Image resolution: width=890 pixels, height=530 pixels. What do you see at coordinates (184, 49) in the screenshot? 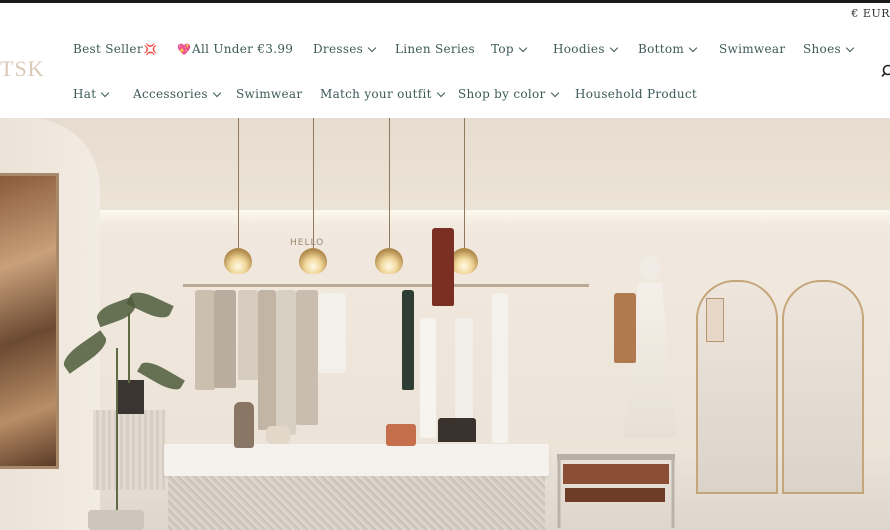
I see `heart-icon: 💖` at bounding box center [184, 49].